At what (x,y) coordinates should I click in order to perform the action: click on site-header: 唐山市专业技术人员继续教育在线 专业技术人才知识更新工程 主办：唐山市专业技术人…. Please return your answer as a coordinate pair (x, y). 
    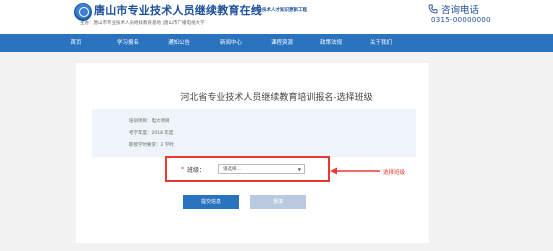
    Looking at the image, I should click on (276, 17).